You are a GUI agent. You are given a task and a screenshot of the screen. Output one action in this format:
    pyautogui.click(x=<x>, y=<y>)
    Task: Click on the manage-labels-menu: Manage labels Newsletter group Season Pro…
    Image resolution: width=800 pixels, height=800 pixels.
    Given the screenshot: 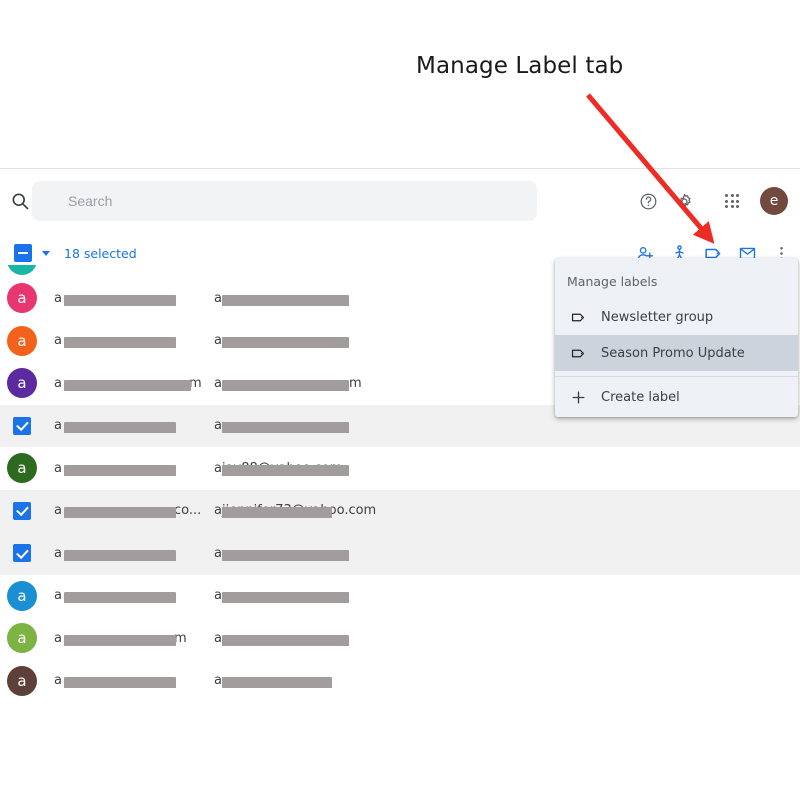 What is the action you would take?
    pyautogui.click(x=676, y=337)
    